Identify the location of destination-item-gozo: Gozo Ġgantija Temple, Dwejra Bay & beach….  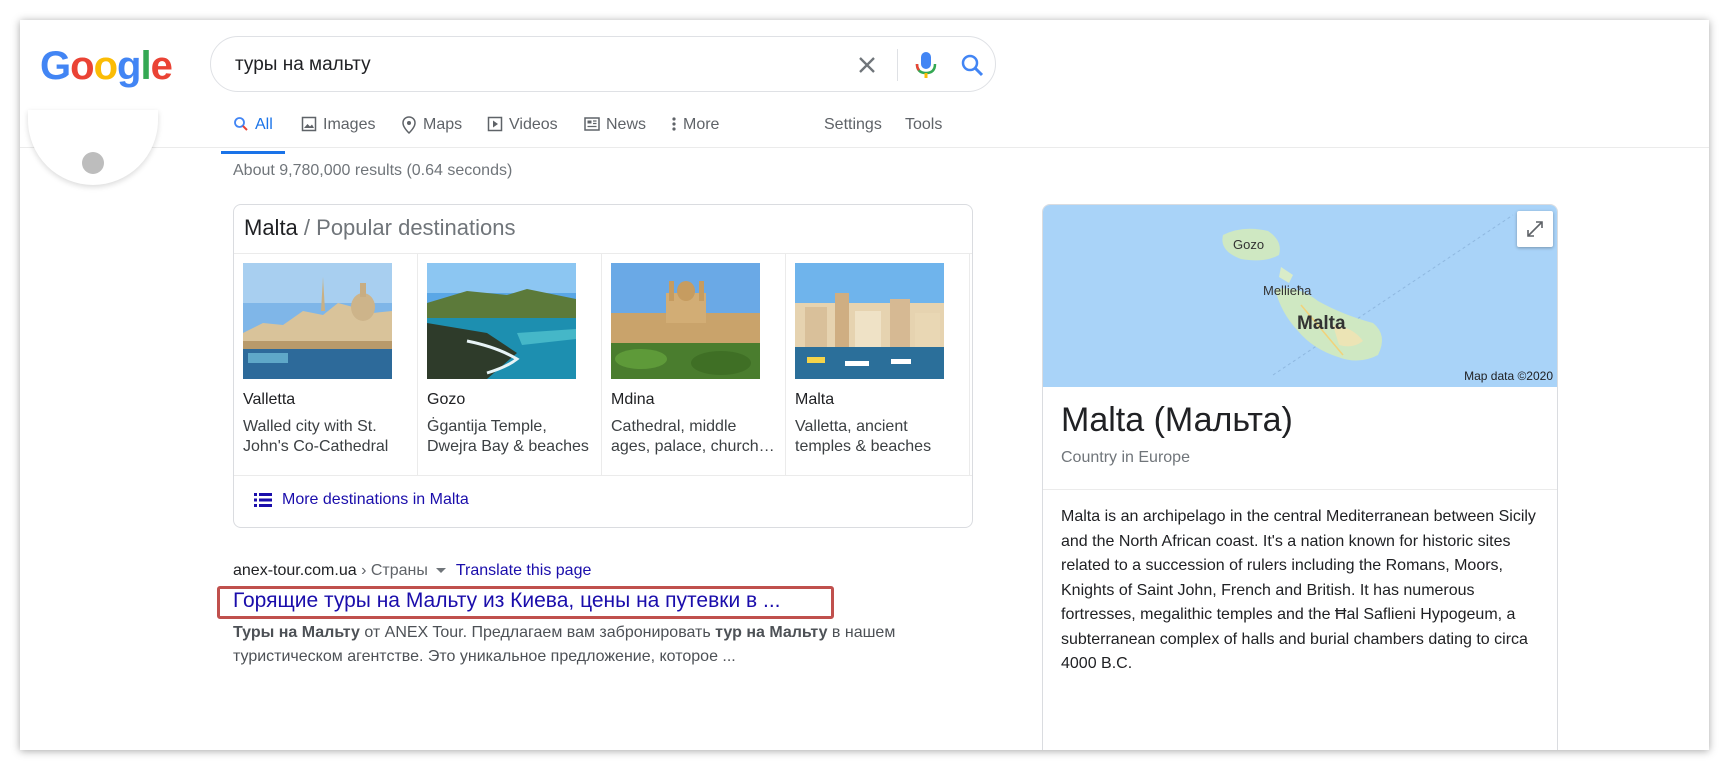
(510, 364).